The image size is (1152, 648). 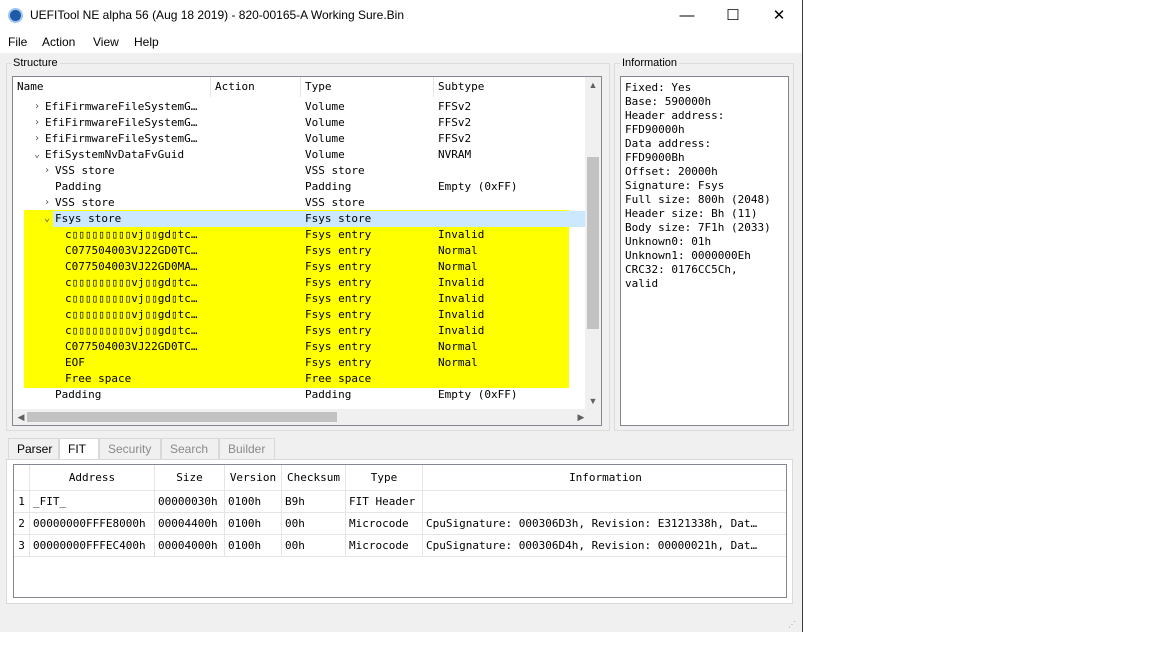 I want to click on tree-cell-name: Free space, so click(x=98, y=378).